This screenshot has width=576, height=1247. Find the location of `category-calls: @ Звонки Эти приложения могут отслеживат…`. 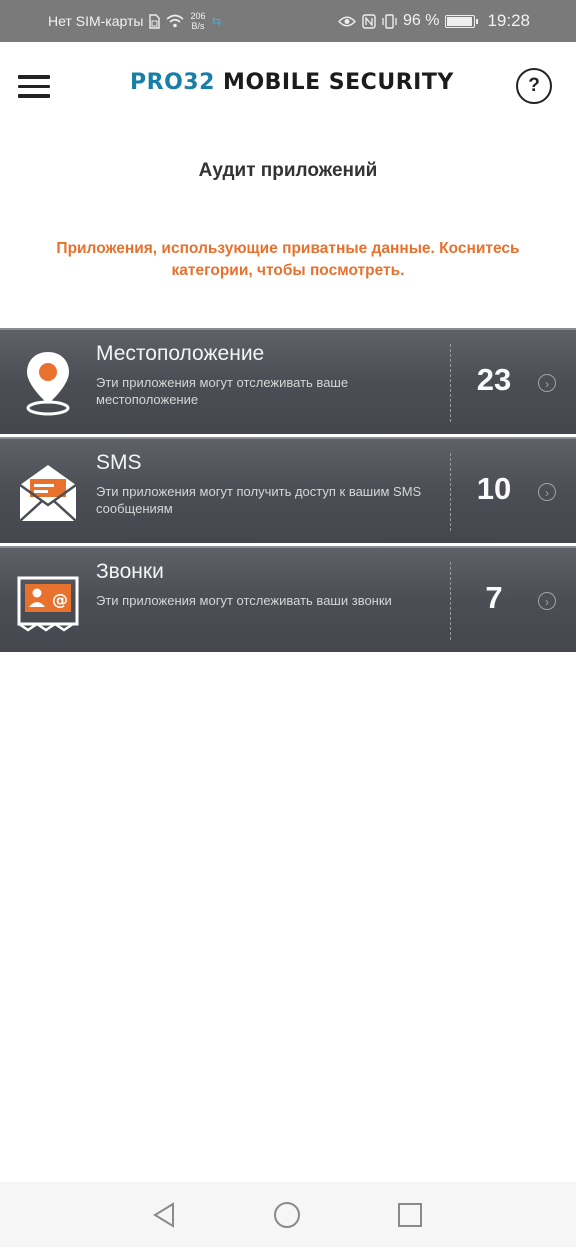

category-calls: @ Звонки Эти приложения могут отслеживат… is located at coordinates (288, 599).